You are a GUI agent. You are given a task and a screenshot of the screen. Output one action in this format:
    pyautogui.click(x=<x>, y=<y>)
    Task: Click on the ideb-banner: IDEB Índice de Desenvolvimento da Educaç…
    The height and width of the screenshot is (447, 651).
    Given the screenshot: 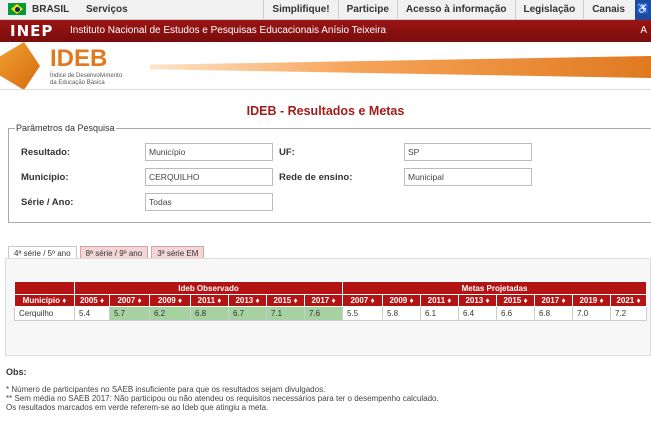 What is the action you would take?
    pyautogui.click(x=325, y=66)
    